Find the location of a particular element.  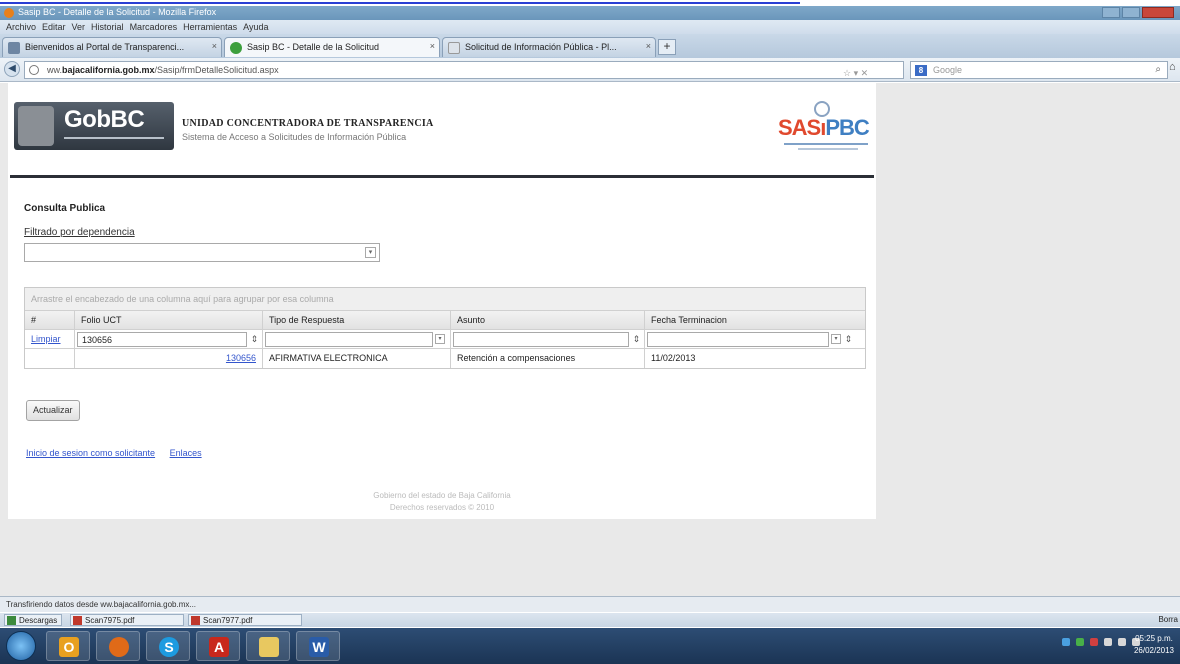

tab-sasip-detalle: Sasip BC - Detalle de la Solicitud × is located at coordinates (332, 47).